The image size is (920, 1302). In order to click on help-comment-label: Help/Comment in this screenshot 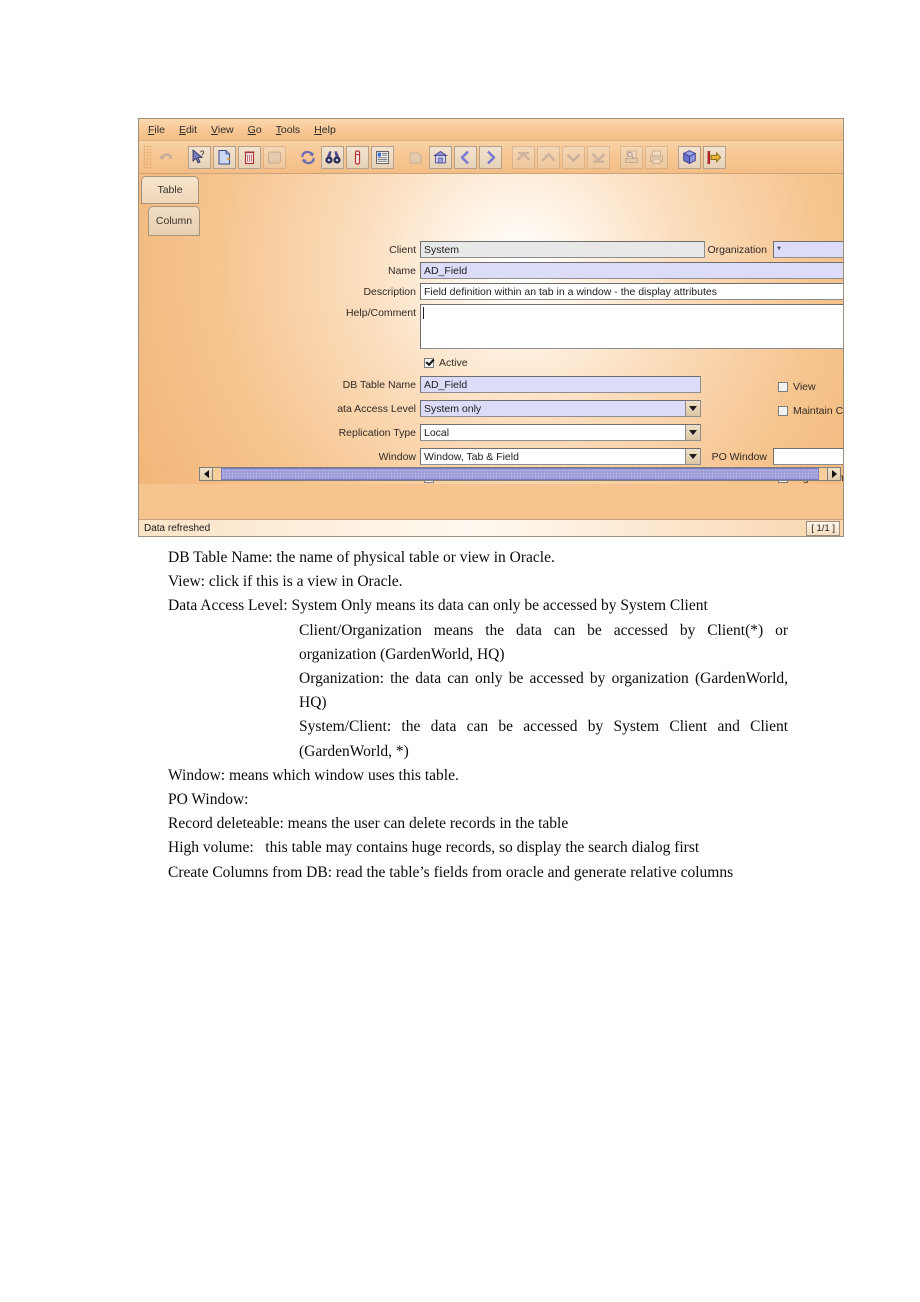, I will do `click(380, 313)`.